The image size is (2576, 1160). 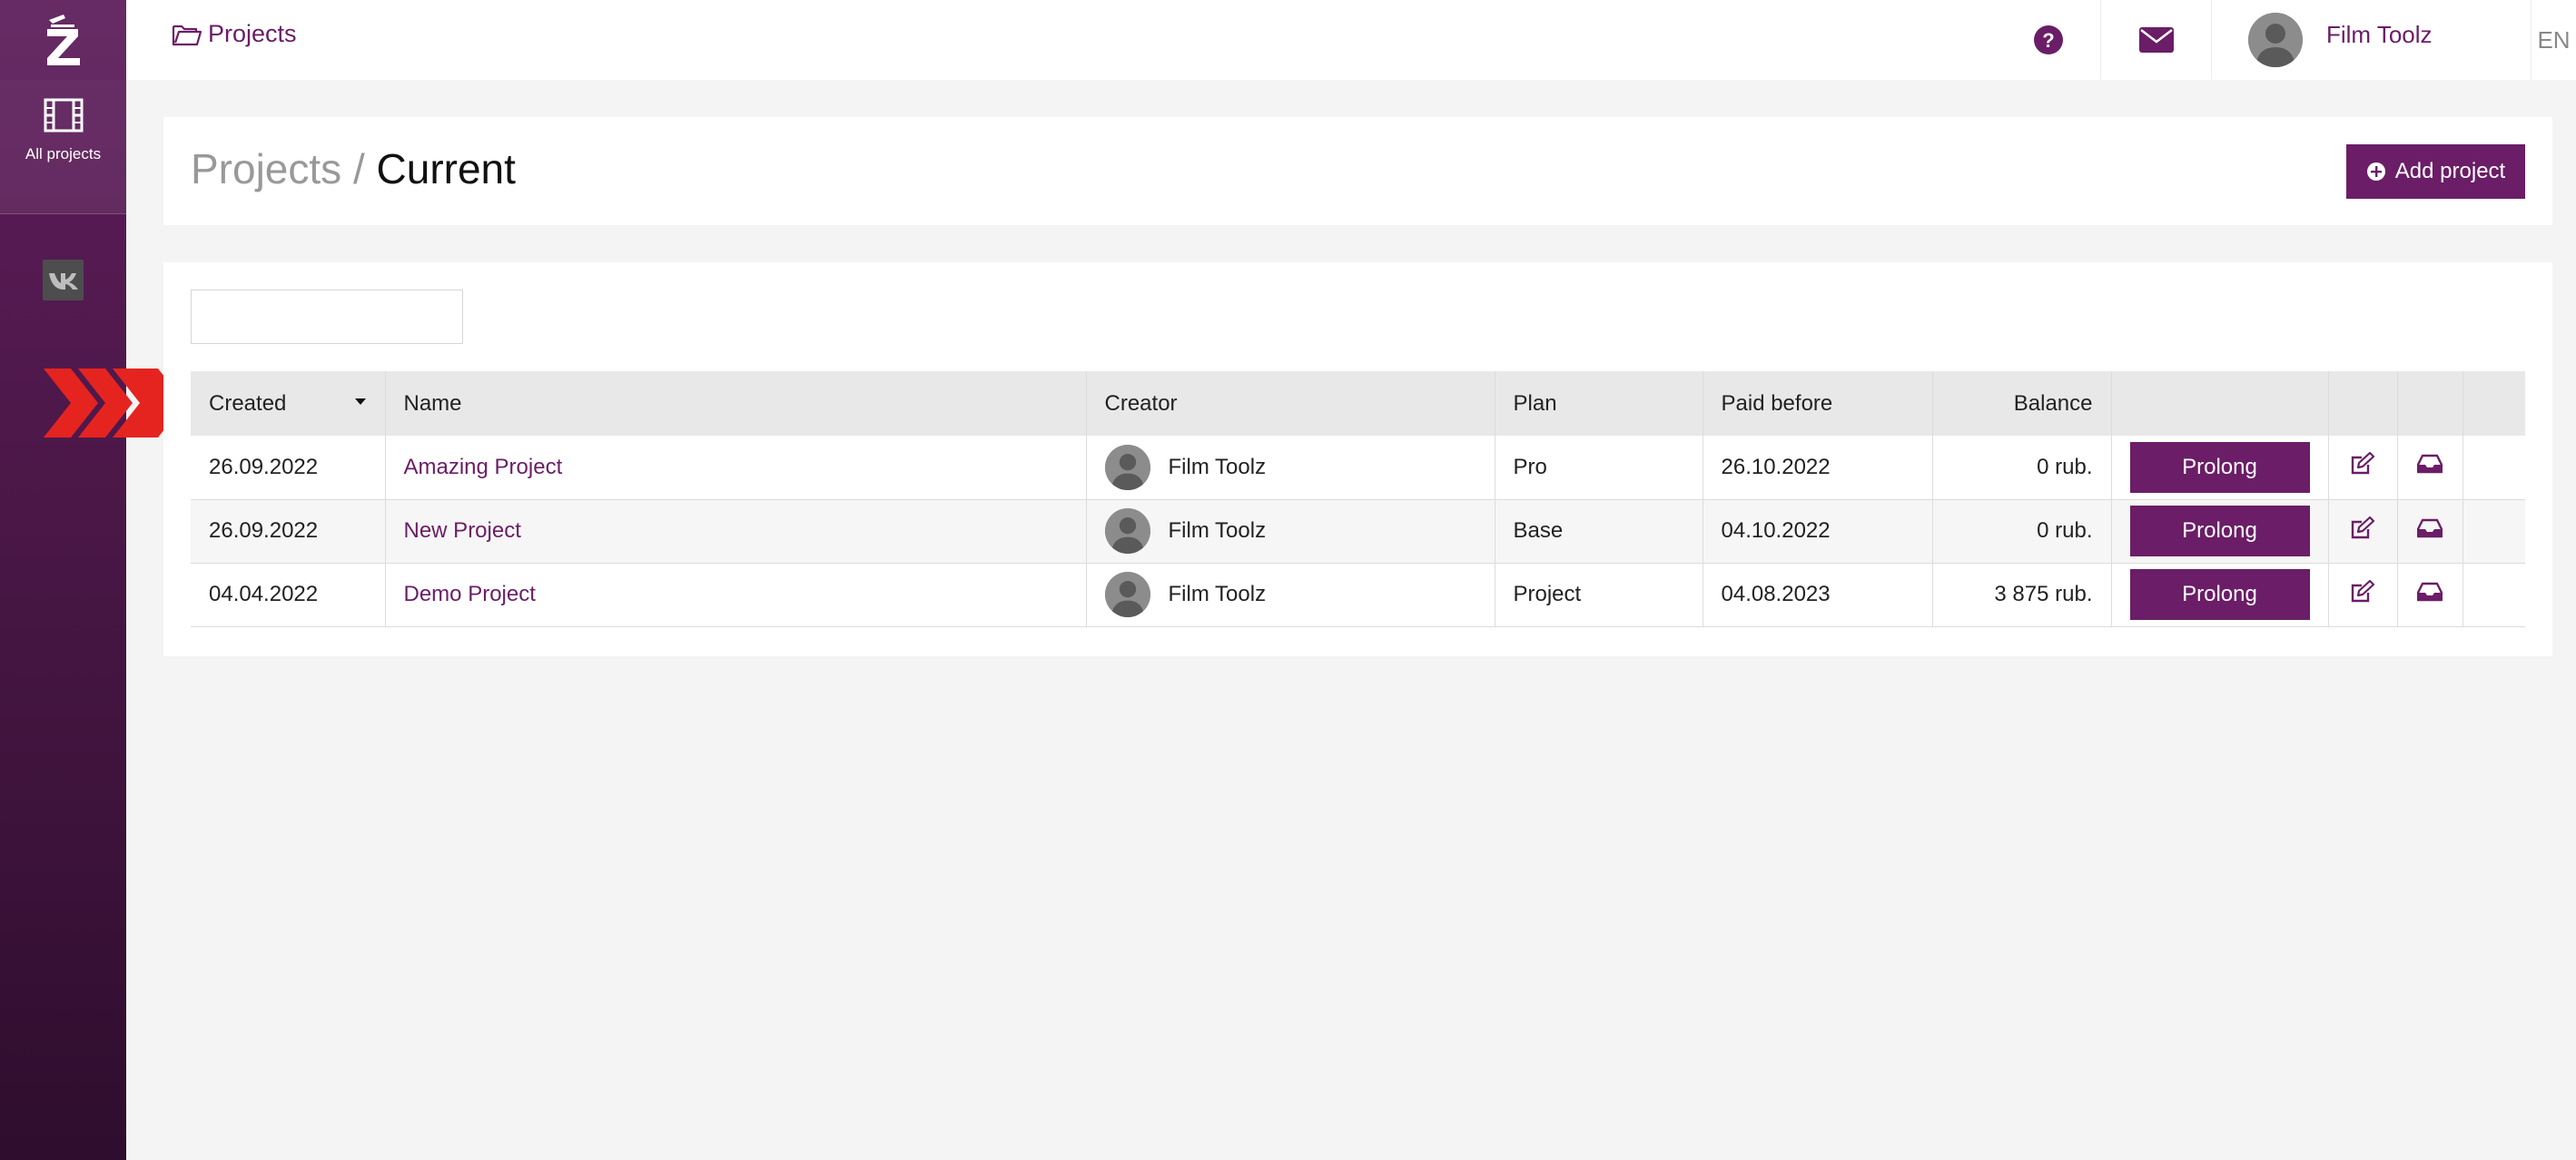 I want to click on col-extra, so click(x=2493, y=404).